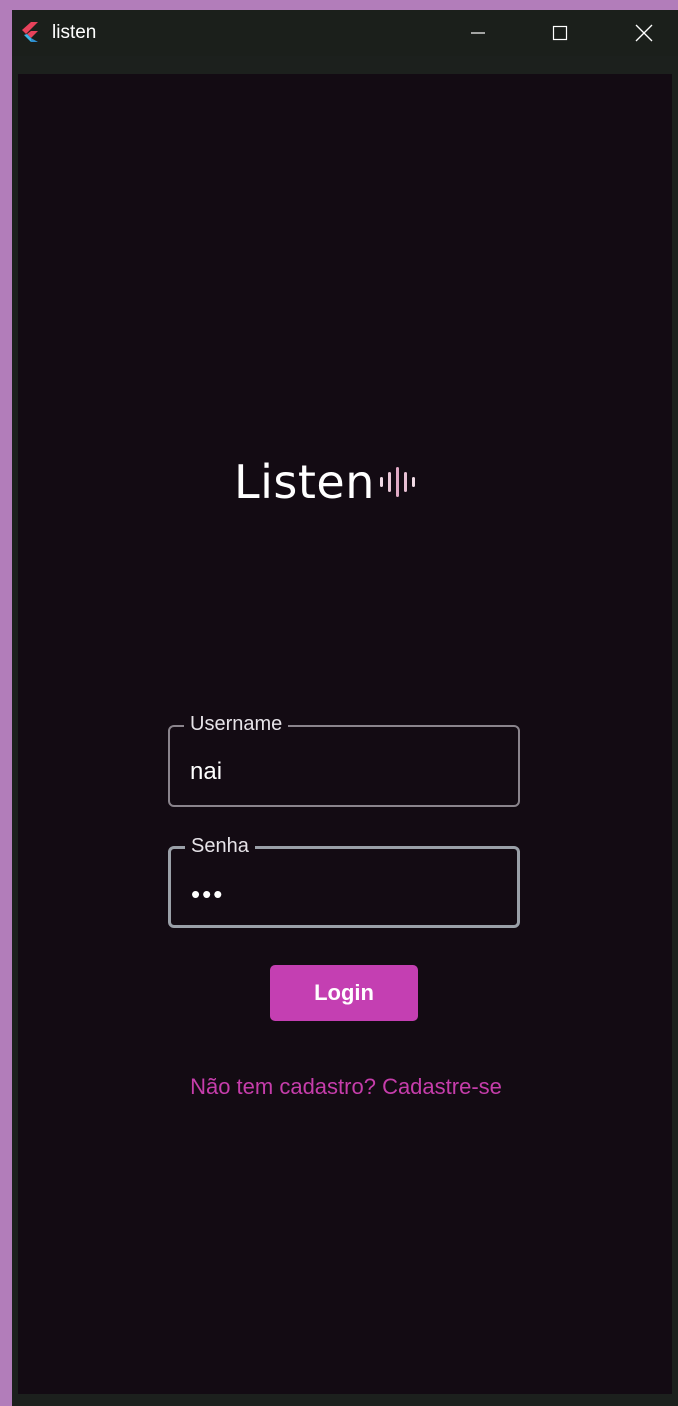 This screenshot has height=1406, width=678. What do you see at coordinates (340, 772) in the screenshot?
I see `username-input` at bounding box center [340, 772].